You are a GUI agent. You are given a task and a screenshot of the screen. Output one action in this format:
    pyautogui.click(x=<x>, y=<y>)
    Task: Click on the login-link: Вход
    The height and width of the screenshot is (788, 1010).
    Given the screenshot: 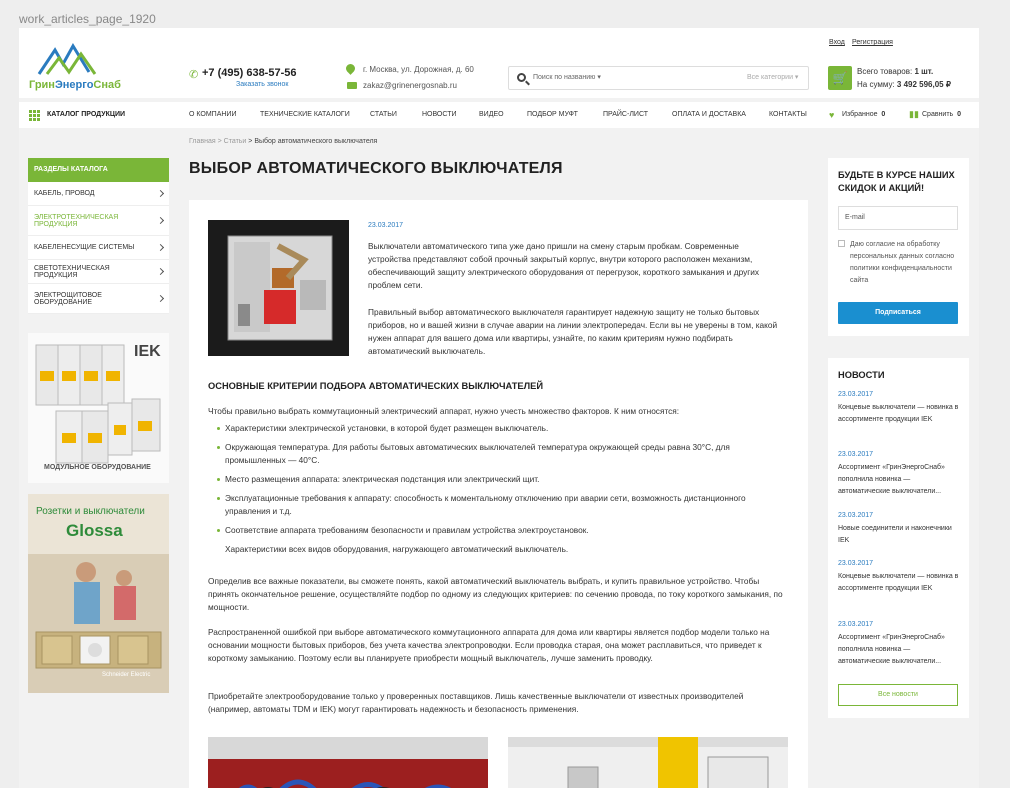 What is the action you would take?
    pyautogui.click(x=837, y=42)
    